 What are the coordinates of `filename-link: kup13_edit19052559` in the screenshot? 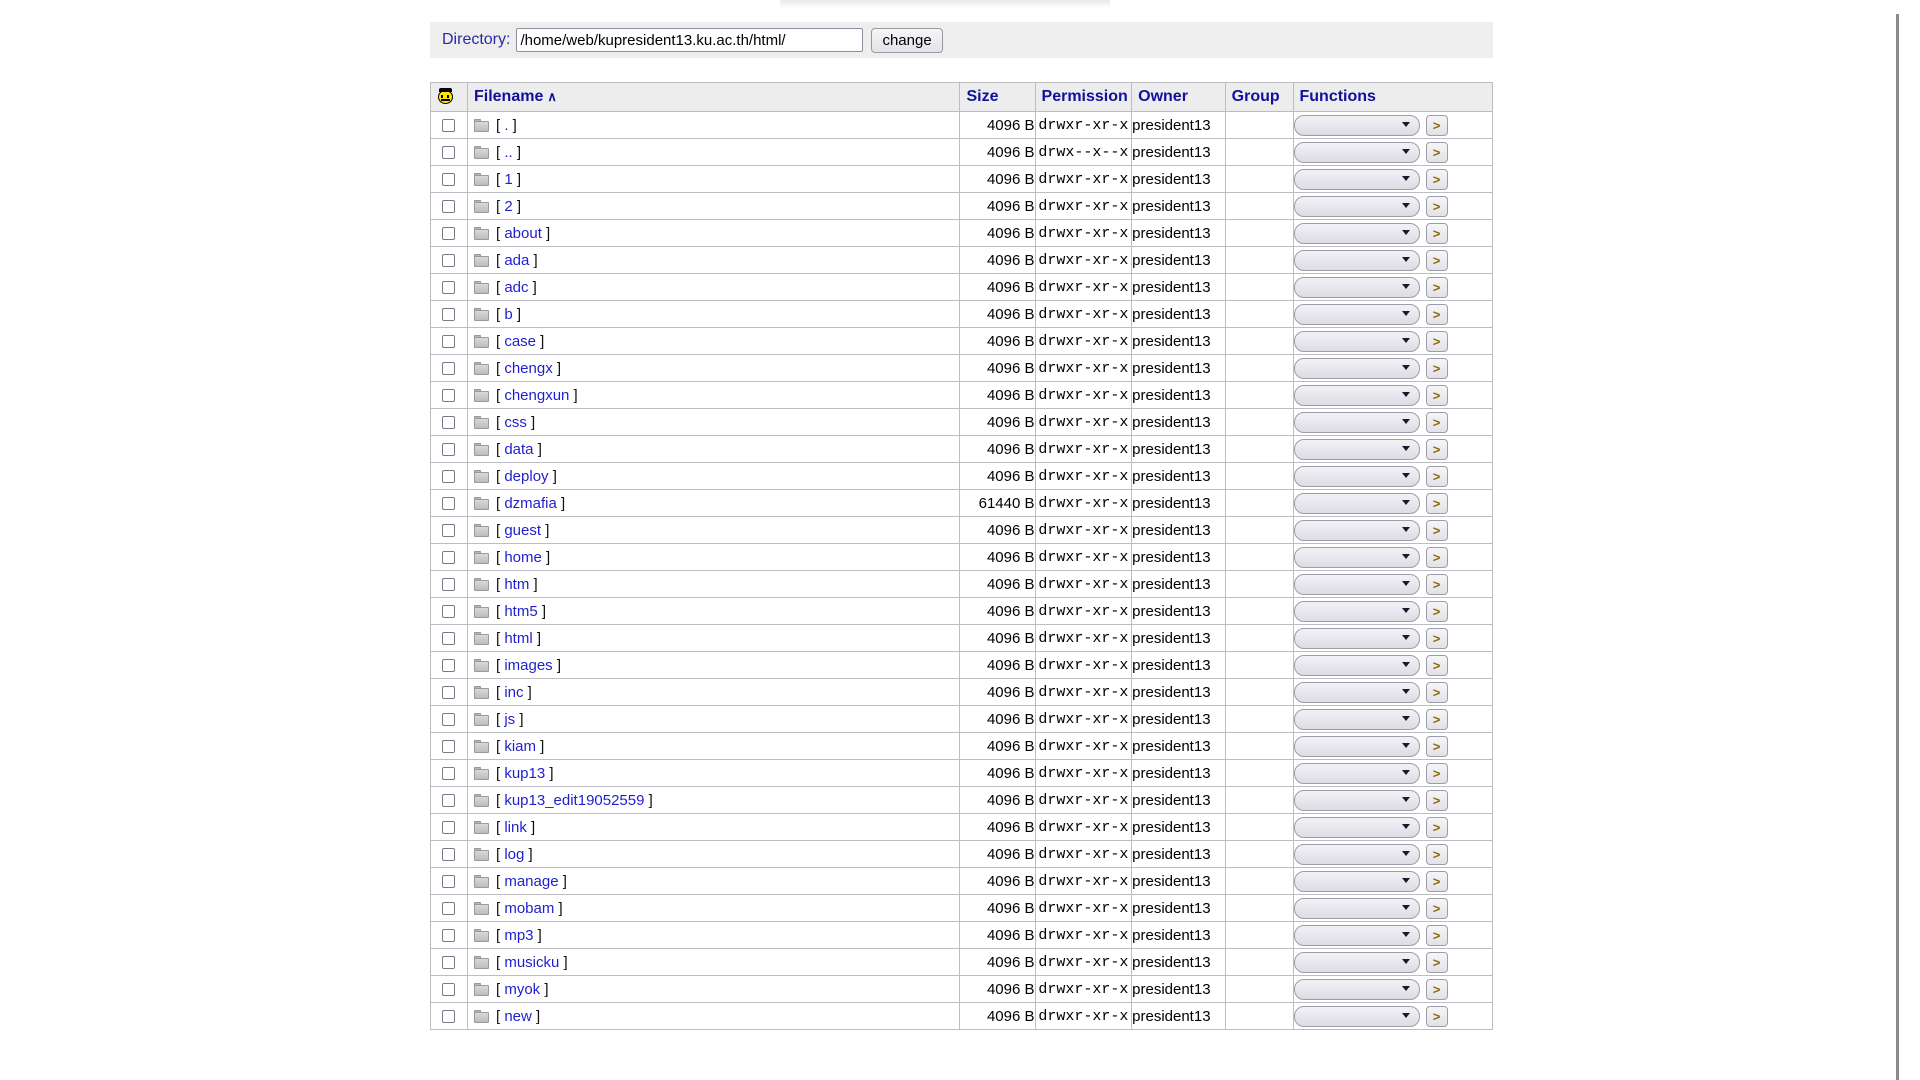 It's located at (574, 800).